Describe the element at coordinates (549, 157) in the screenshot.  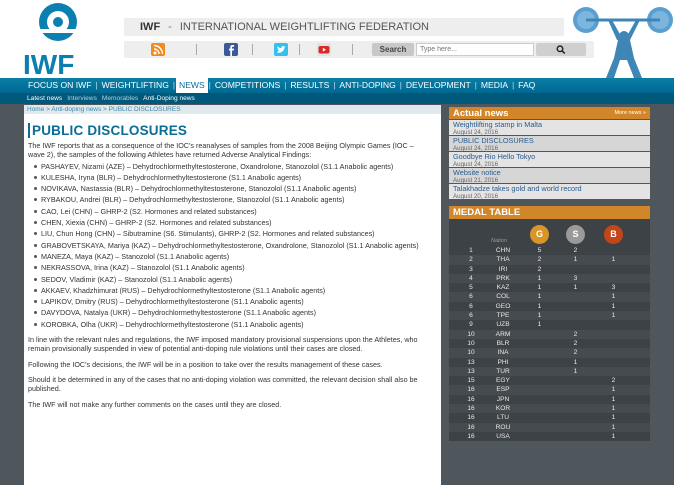
I see `news-title: Goodbye Rio Hello Tokyo` at that location.